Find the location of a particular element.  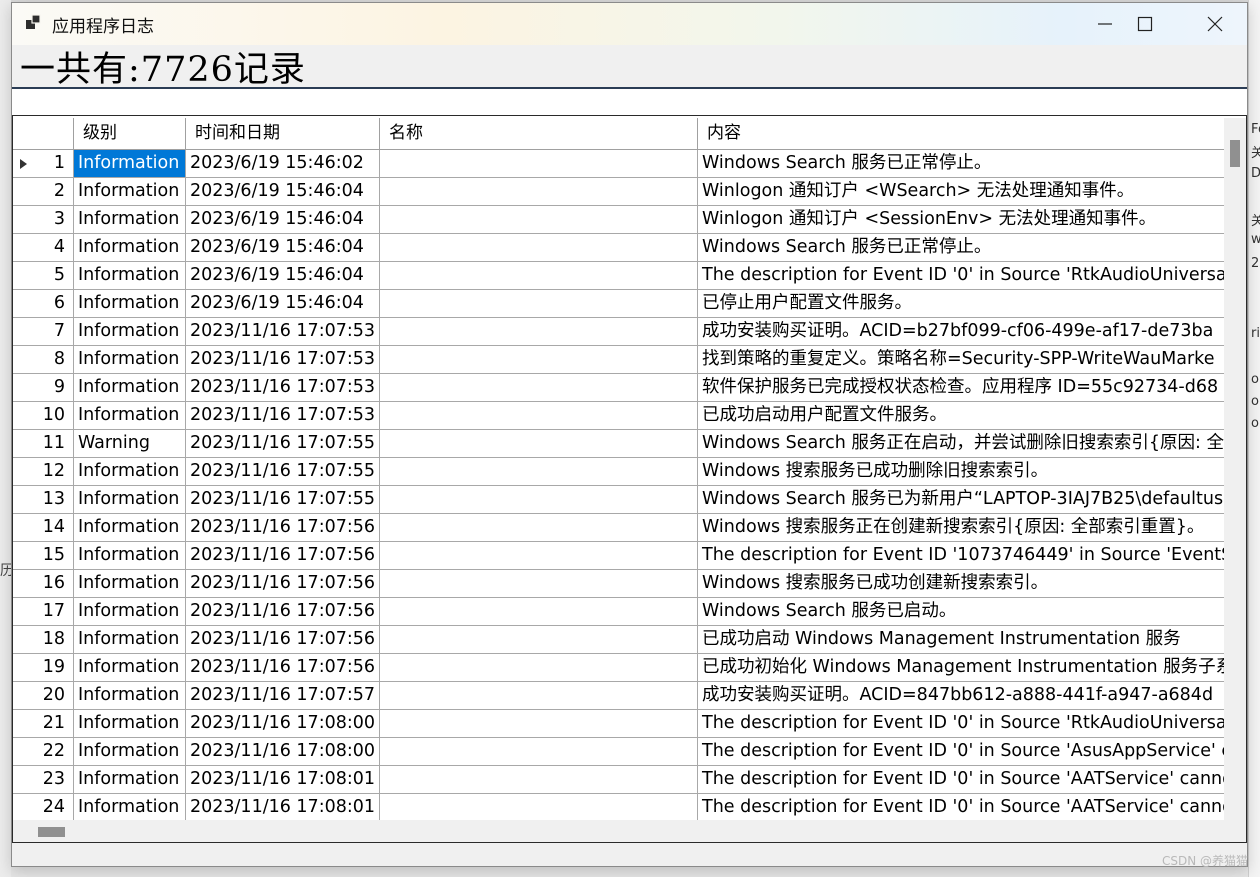

content-cell: 已停止用户配置文件服务。 is located at coordinates (961, 303).